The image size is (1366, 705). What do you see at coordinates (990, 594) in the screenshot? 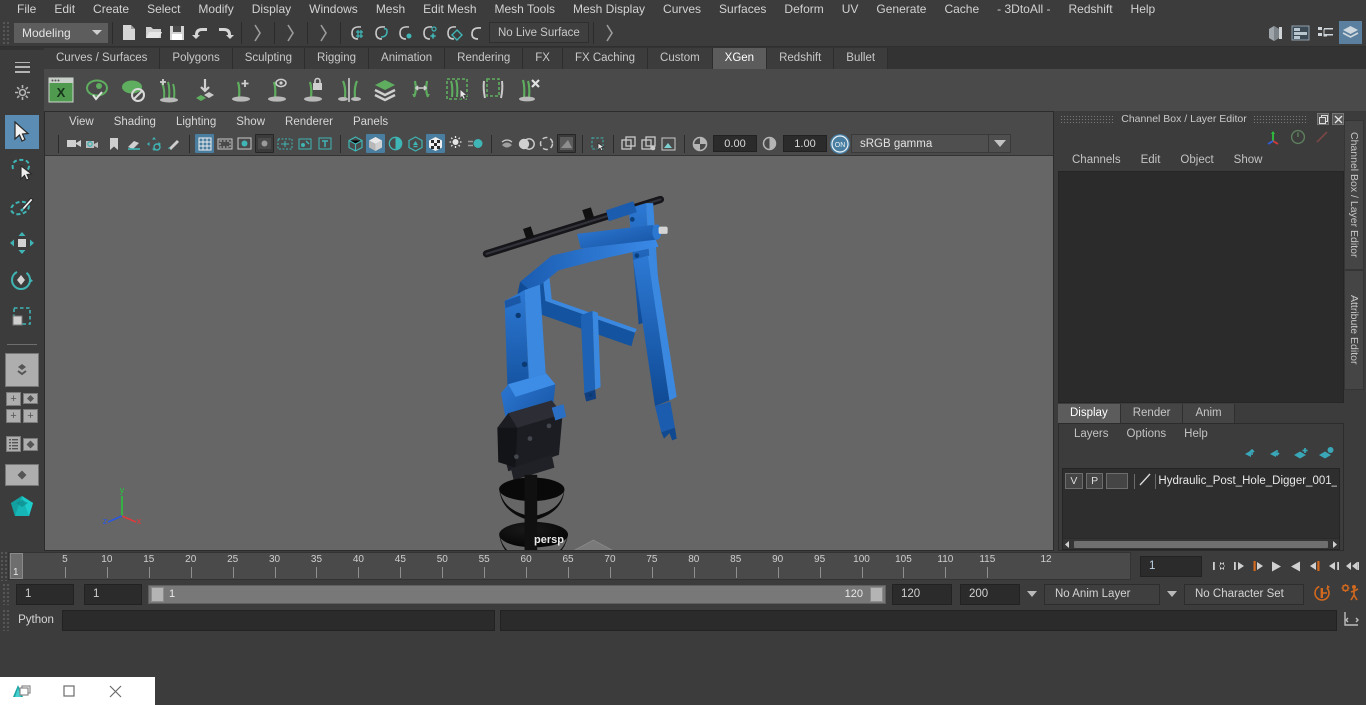
I see `anim-end-field: 200` at bounding box center [990, 594].